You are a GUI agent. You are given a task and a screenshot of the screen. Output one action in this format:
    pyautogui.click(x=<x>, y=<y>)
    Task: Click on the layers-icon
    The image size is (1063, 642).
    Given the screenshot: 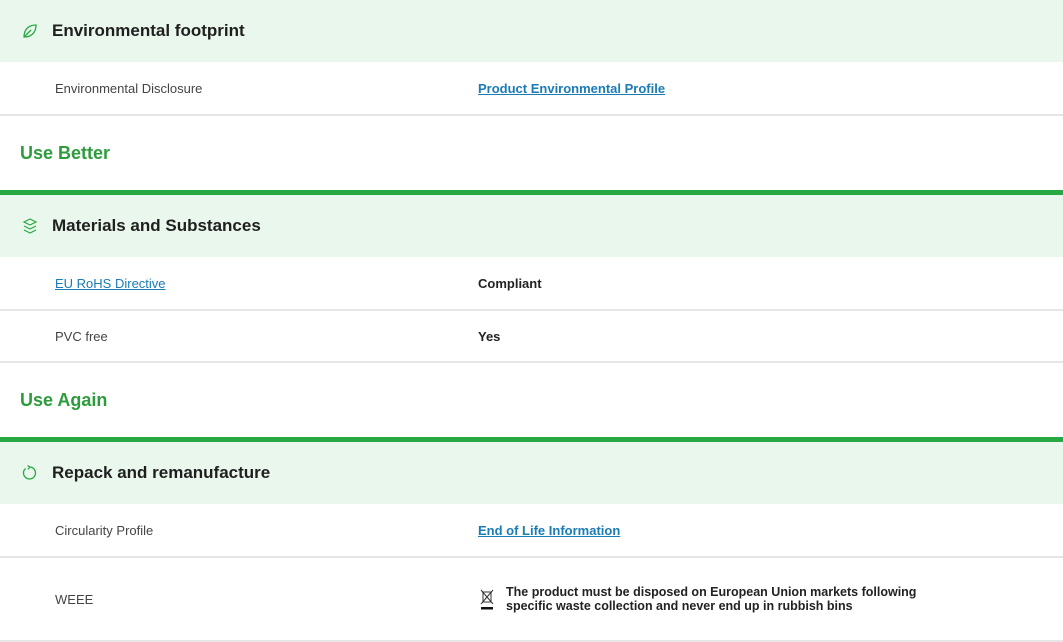 What is the action you would take?
    pyautogui.click(x=30, y=226)
    